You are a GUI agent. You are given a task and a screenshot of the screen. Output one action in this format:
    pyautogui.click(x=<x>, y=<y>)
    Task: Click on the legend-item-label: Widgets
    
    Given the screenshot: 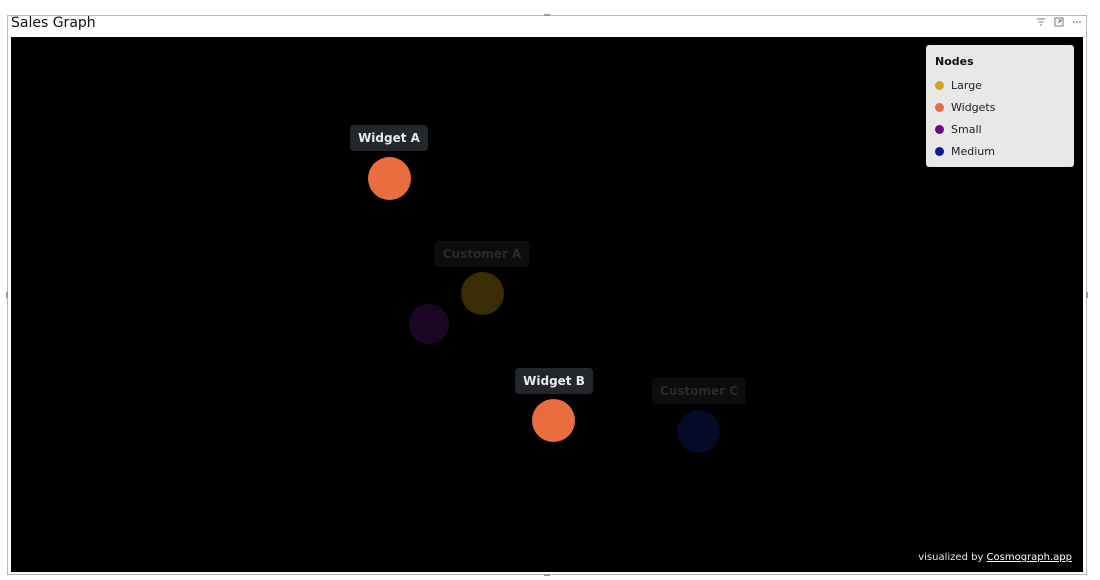 What is the action you would take?
    pyautogui.click(x=973, y=107)
    